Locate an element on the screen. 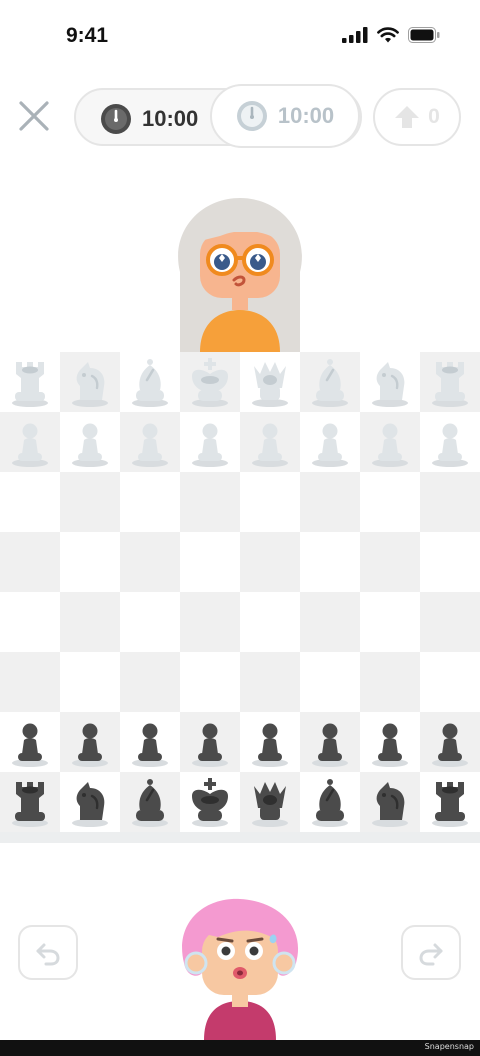 Image resolution: width=480 pixels, height=1056 pixels. square-g7 is located at coordinates (390, 442).